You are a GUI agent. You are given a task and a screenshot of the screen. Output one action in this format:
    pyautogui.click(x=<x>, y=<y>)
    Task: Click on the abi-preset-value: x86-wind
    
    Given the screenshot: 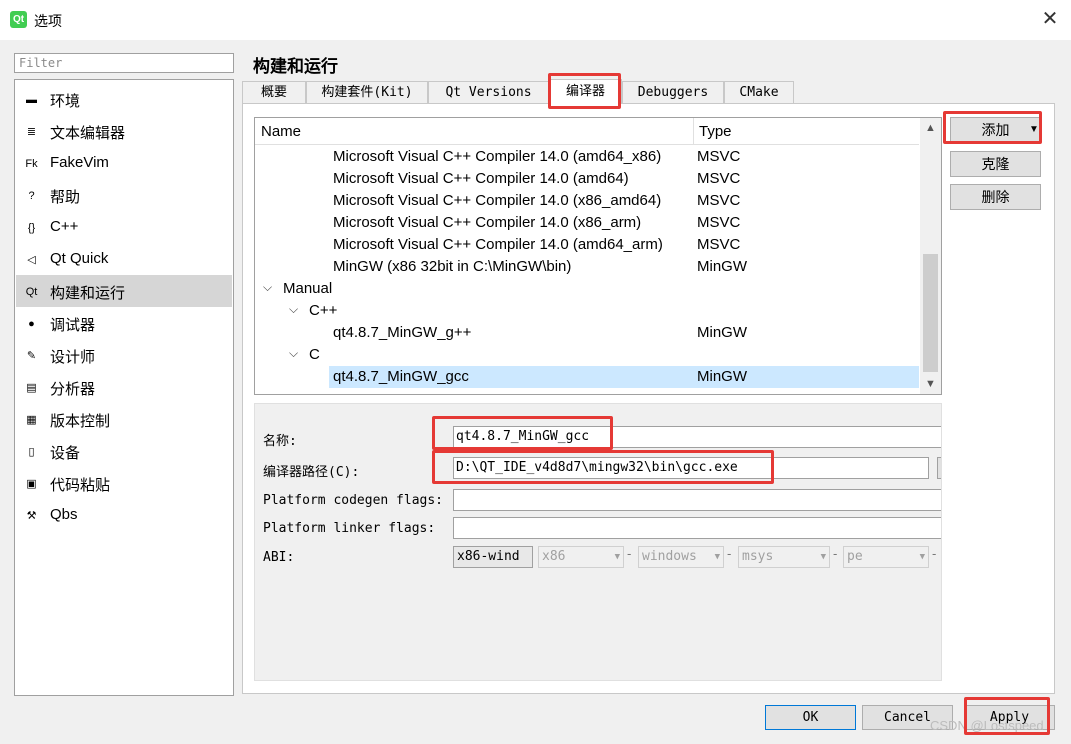 What is the action you would take?
    pyautogui.click(x=488, y=556)
    